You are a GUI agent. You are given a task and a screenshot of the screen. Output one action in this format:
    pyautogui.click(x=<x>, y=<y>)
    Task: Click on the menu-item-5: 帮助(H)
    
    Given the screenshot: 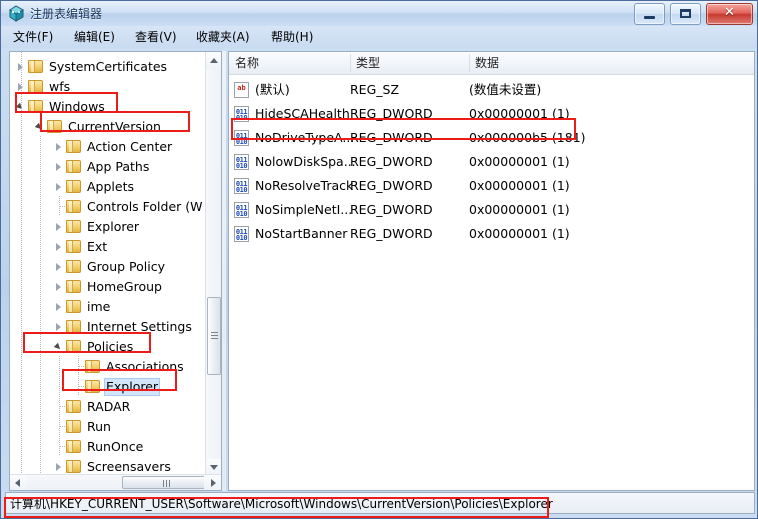 What is the action you would take?
    pyautogui.click(x=292, y=37)
    